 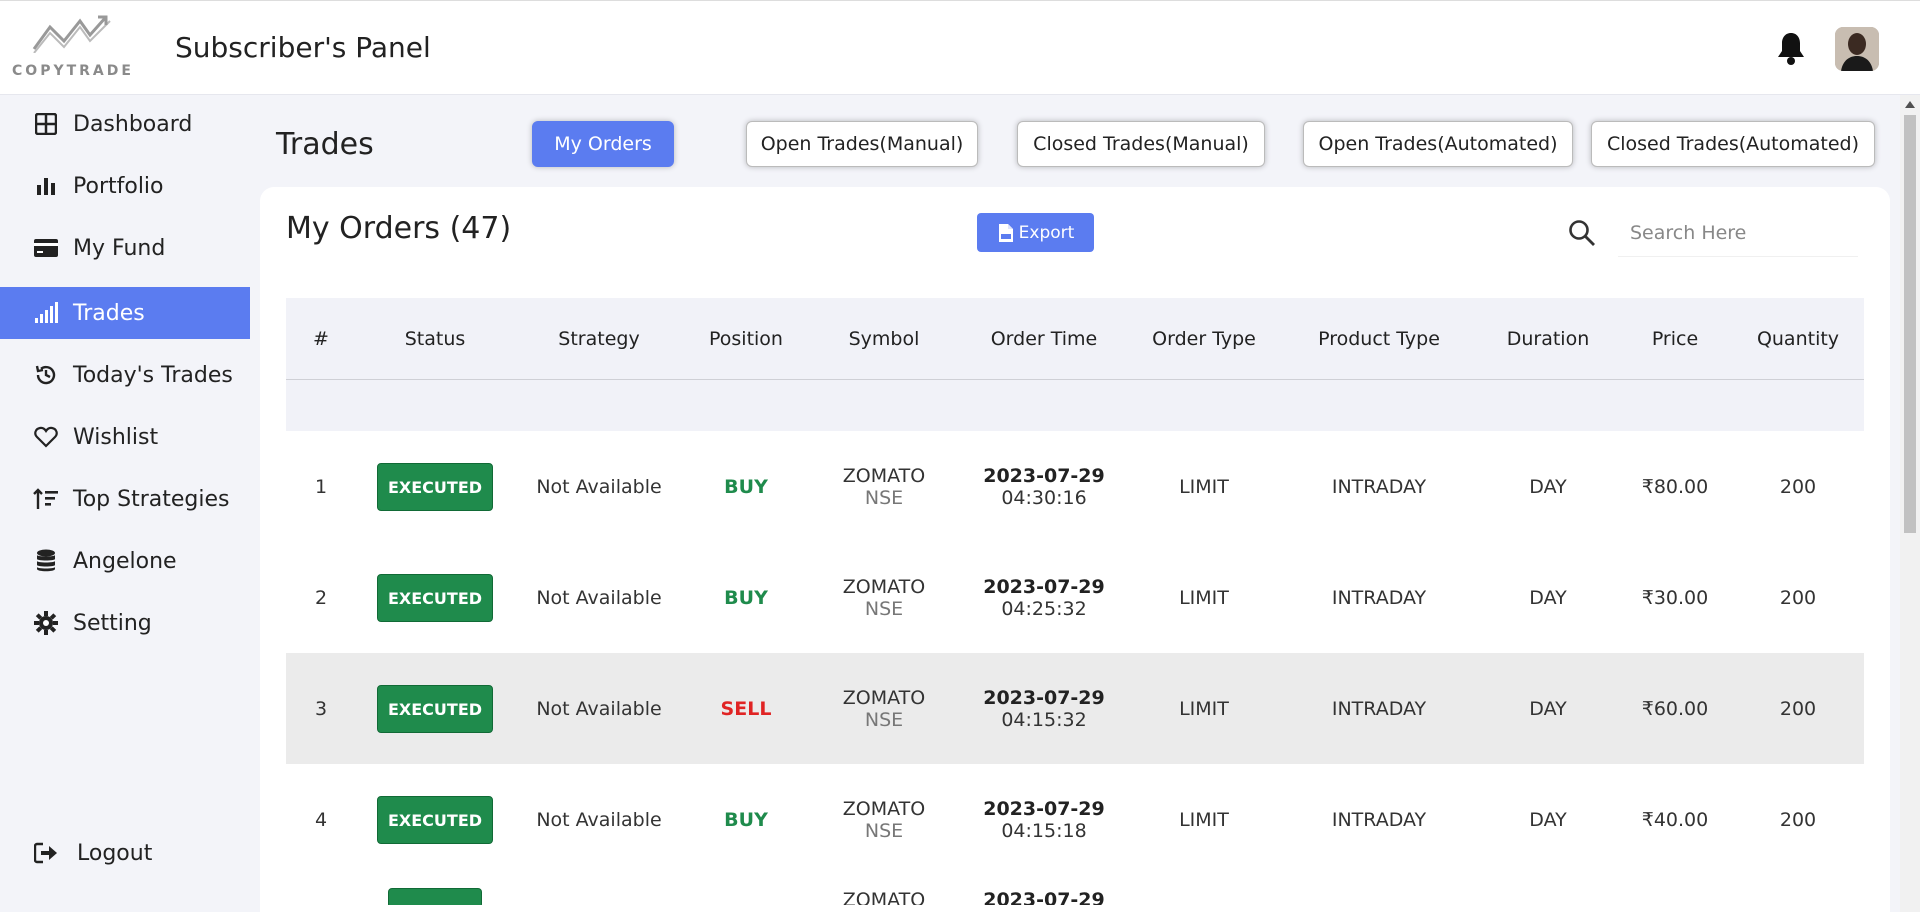 I want to click on sidebar-item-label: Angelone, so click(x=125, y=561).